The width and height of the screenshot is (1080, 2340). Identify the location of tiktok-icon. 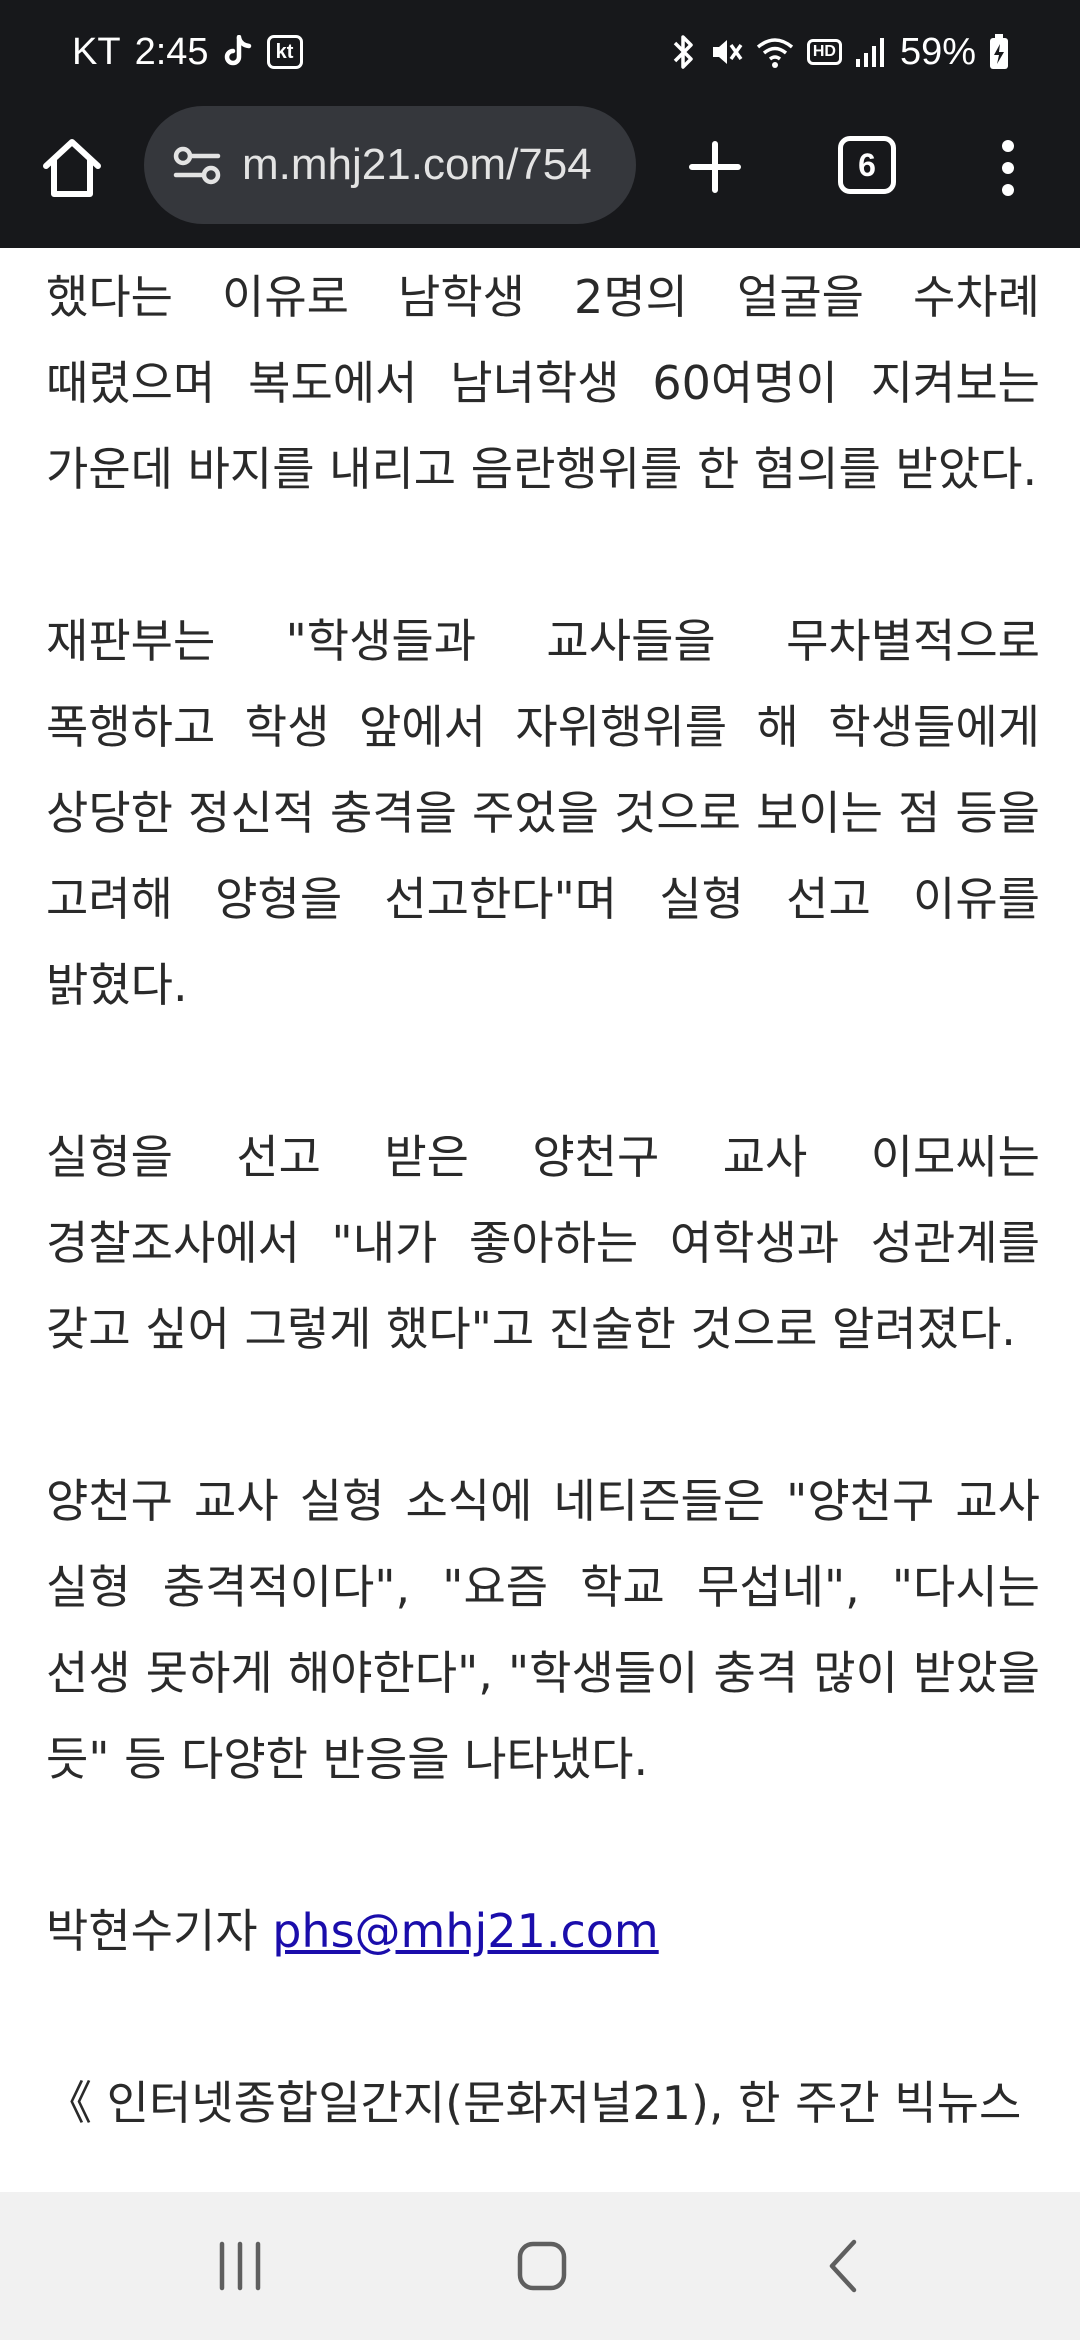
(238, 52).